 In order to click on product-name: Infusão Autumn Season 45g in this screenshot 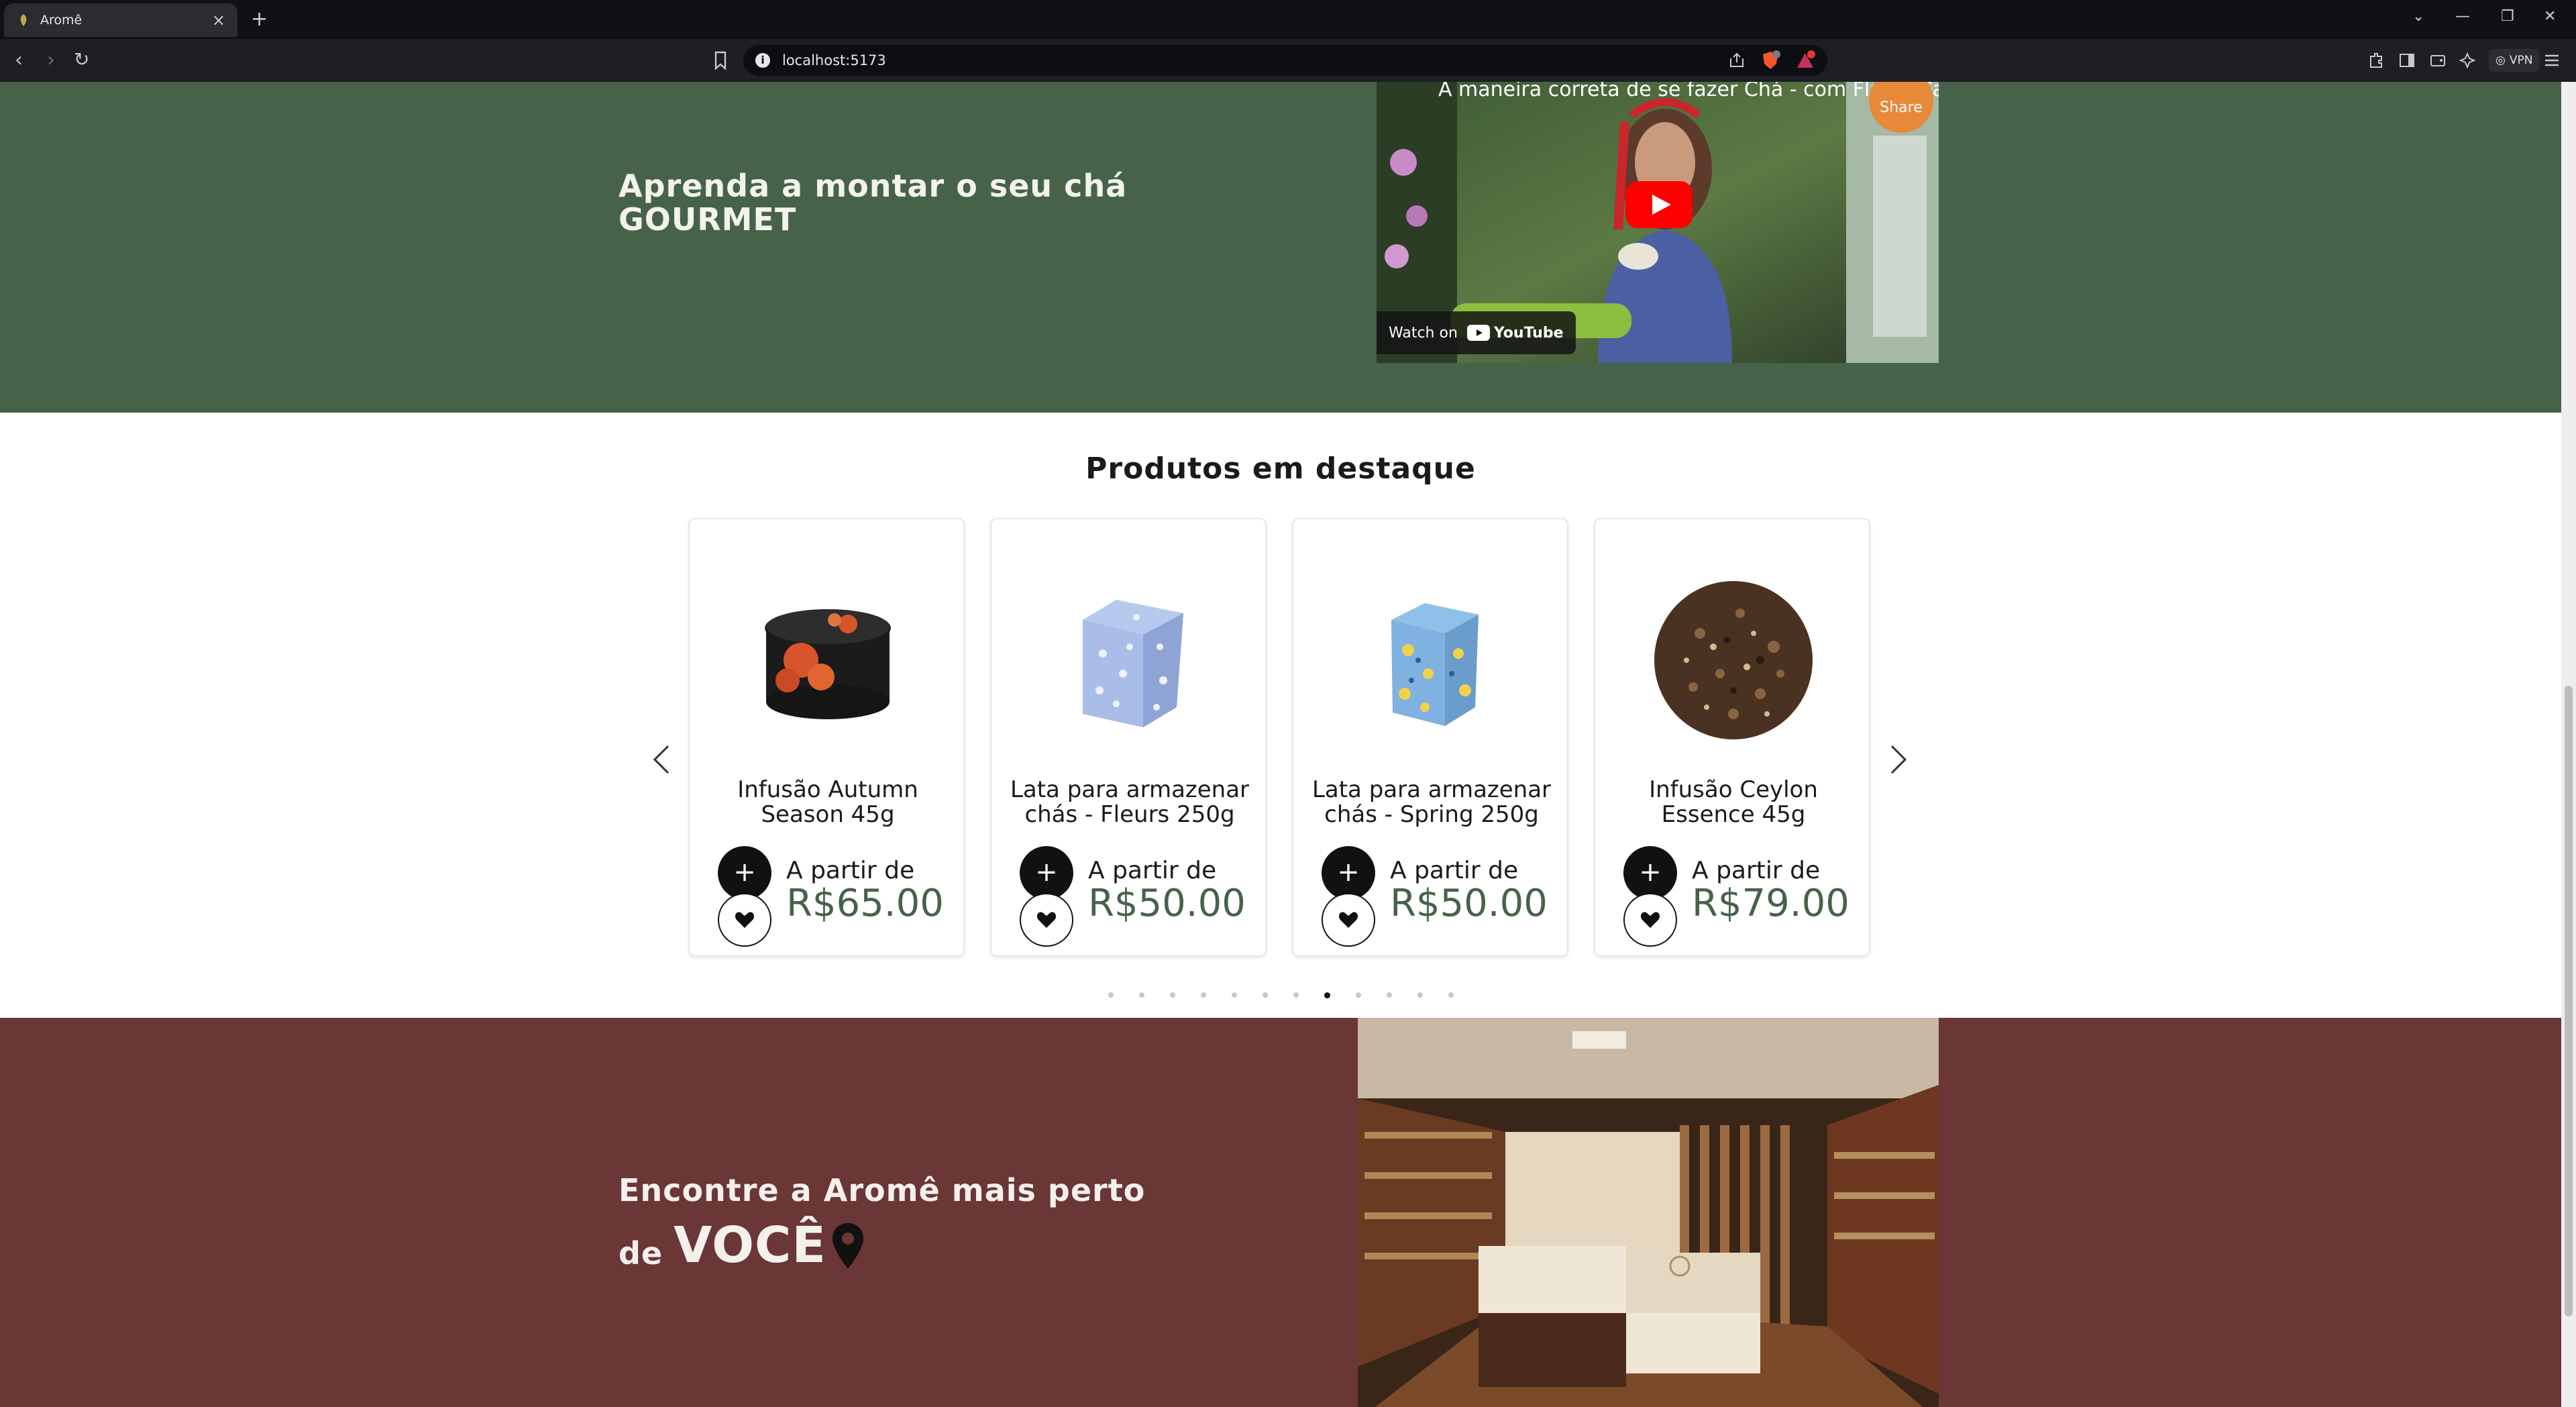, I will do `click(828, 803)`.